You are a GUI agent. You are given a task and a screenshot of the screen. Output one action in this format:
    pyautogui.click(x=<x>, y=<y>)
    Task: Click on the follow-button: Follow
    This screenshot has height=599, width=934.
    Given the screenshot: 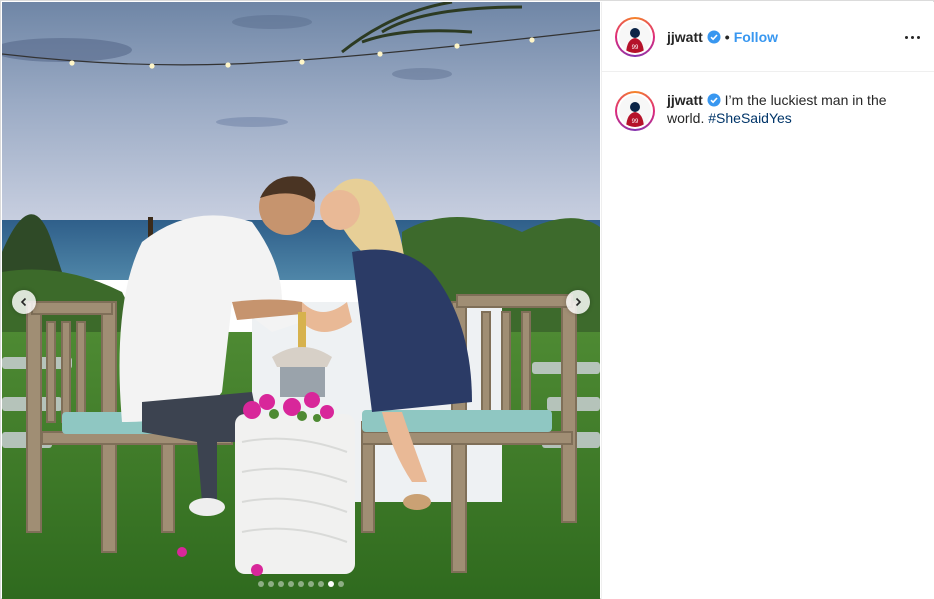 What is the action you would take?
    pyautogui.click(x=756, y=37)
    